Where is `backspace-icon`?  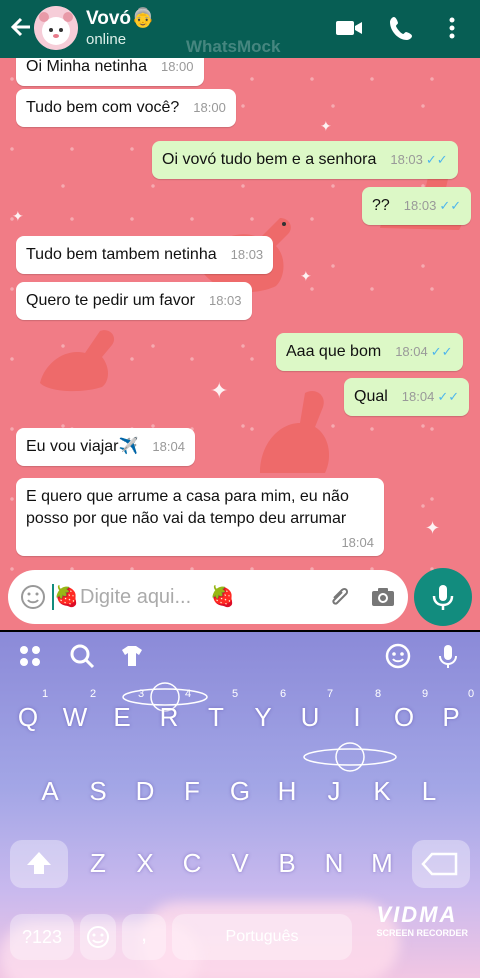
backspace-icon is located at coordinates (439, 864).